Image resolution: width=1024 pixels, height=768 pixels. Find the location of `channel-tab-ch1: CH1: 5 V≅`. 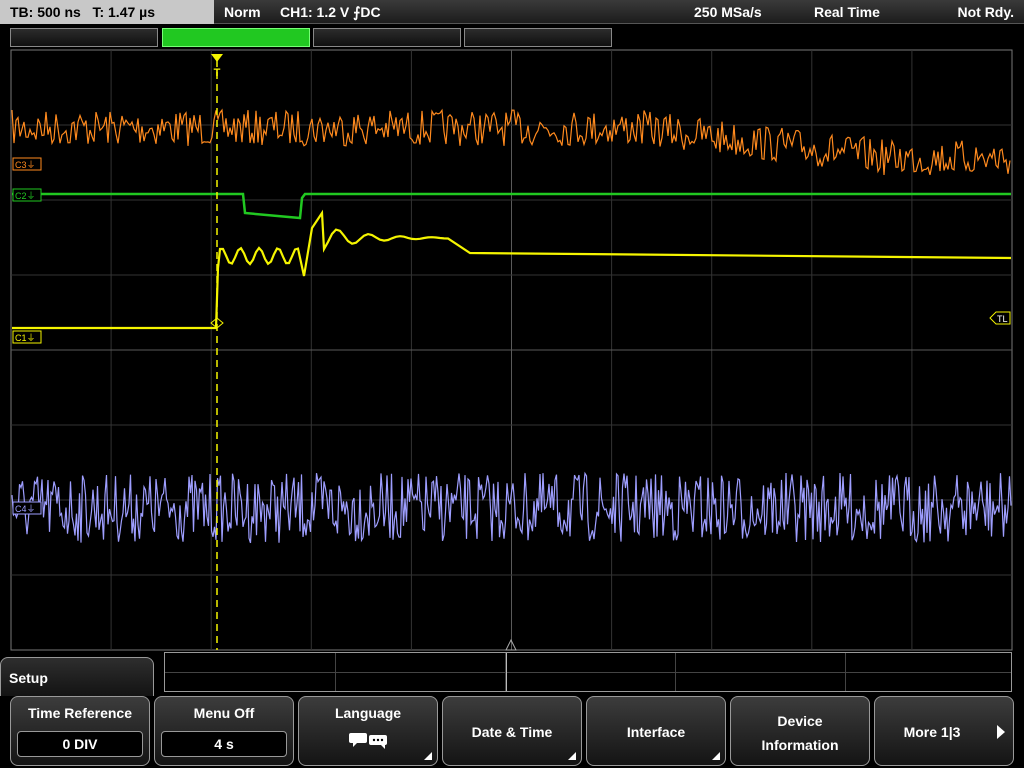

channel-tab-ch1: CH1: 5 V≅ is located at coordinates (84, 45).